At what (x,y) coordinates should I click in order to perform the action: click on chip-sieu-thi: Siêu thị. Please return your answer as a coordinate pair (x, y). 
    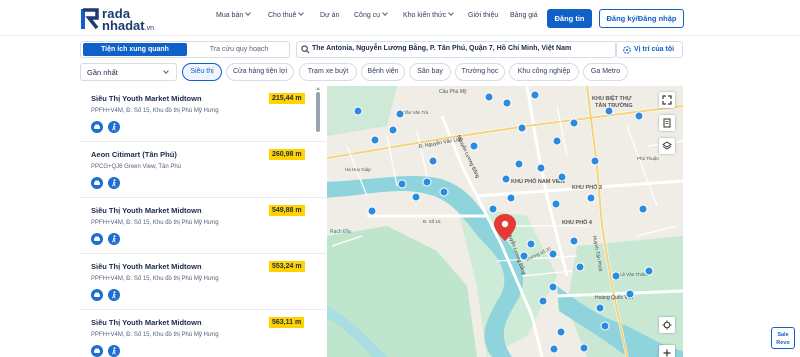
    Looking at the image, I should click on (202, 72).